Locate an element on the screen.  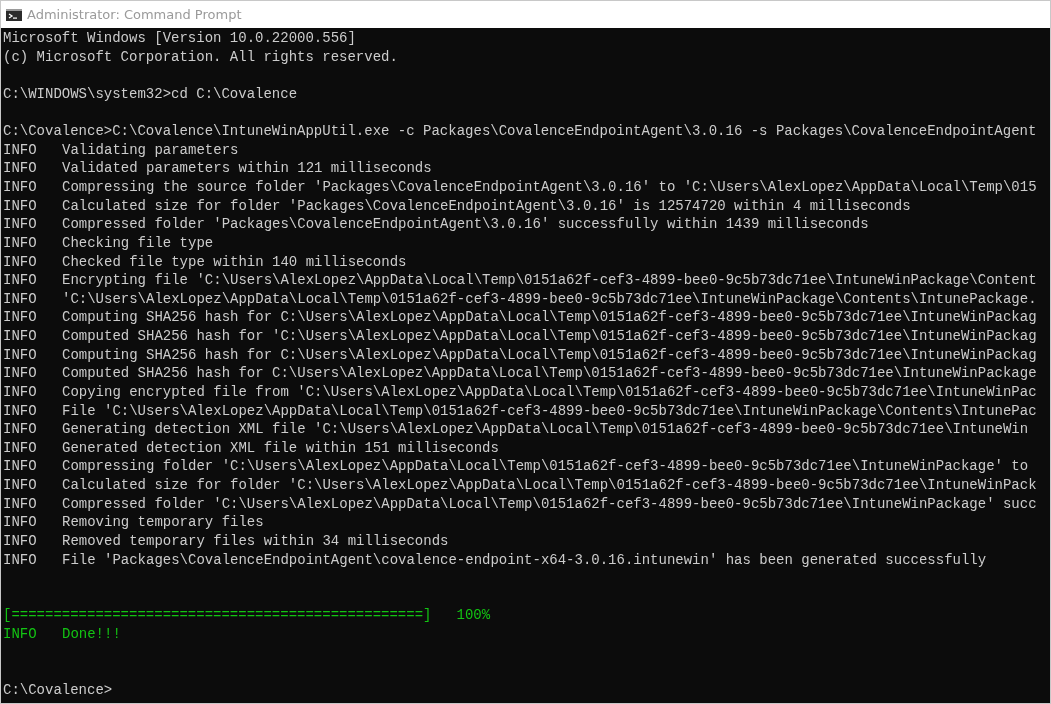
log-message: Removed temporary files within 34 milliseconds is located at coordinates (255, 541).